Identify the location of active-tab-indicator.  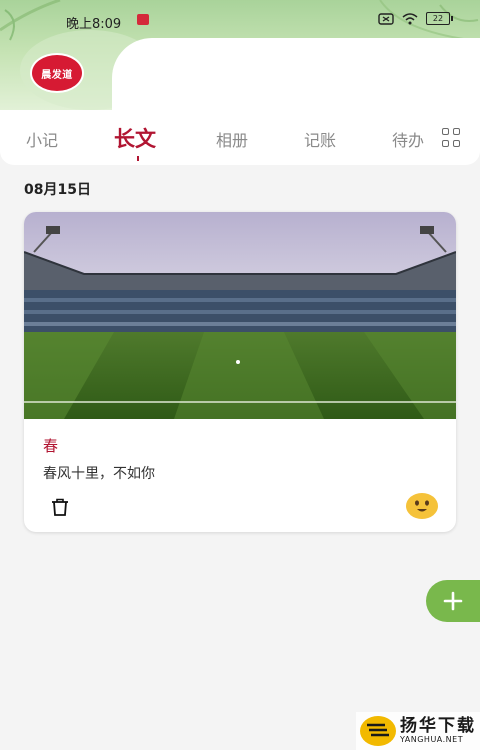
(138, 158).